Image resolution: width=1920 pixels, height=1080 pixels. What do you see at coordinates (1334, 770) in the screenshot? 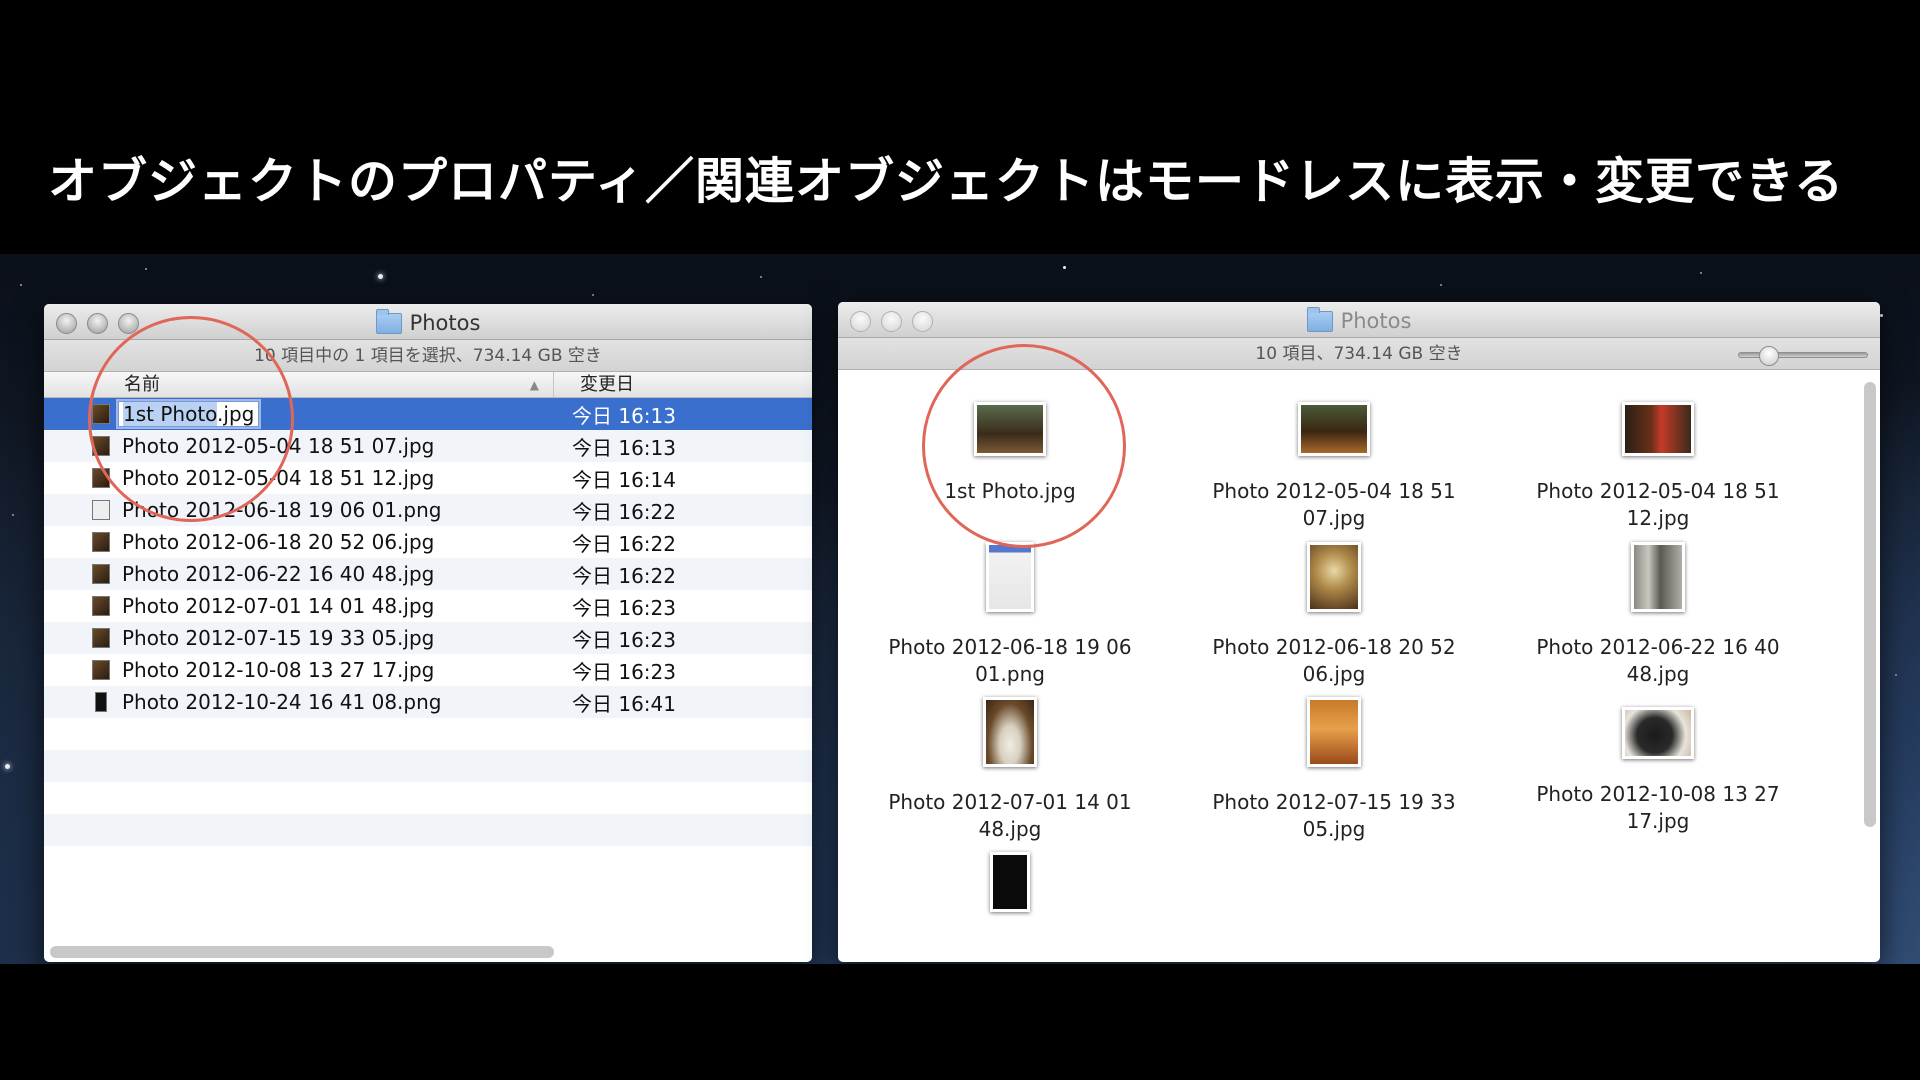
I see `file-icon-item: Photo 2012-07-15 19 33 05.jpg` at bounding box center [1334, 770].